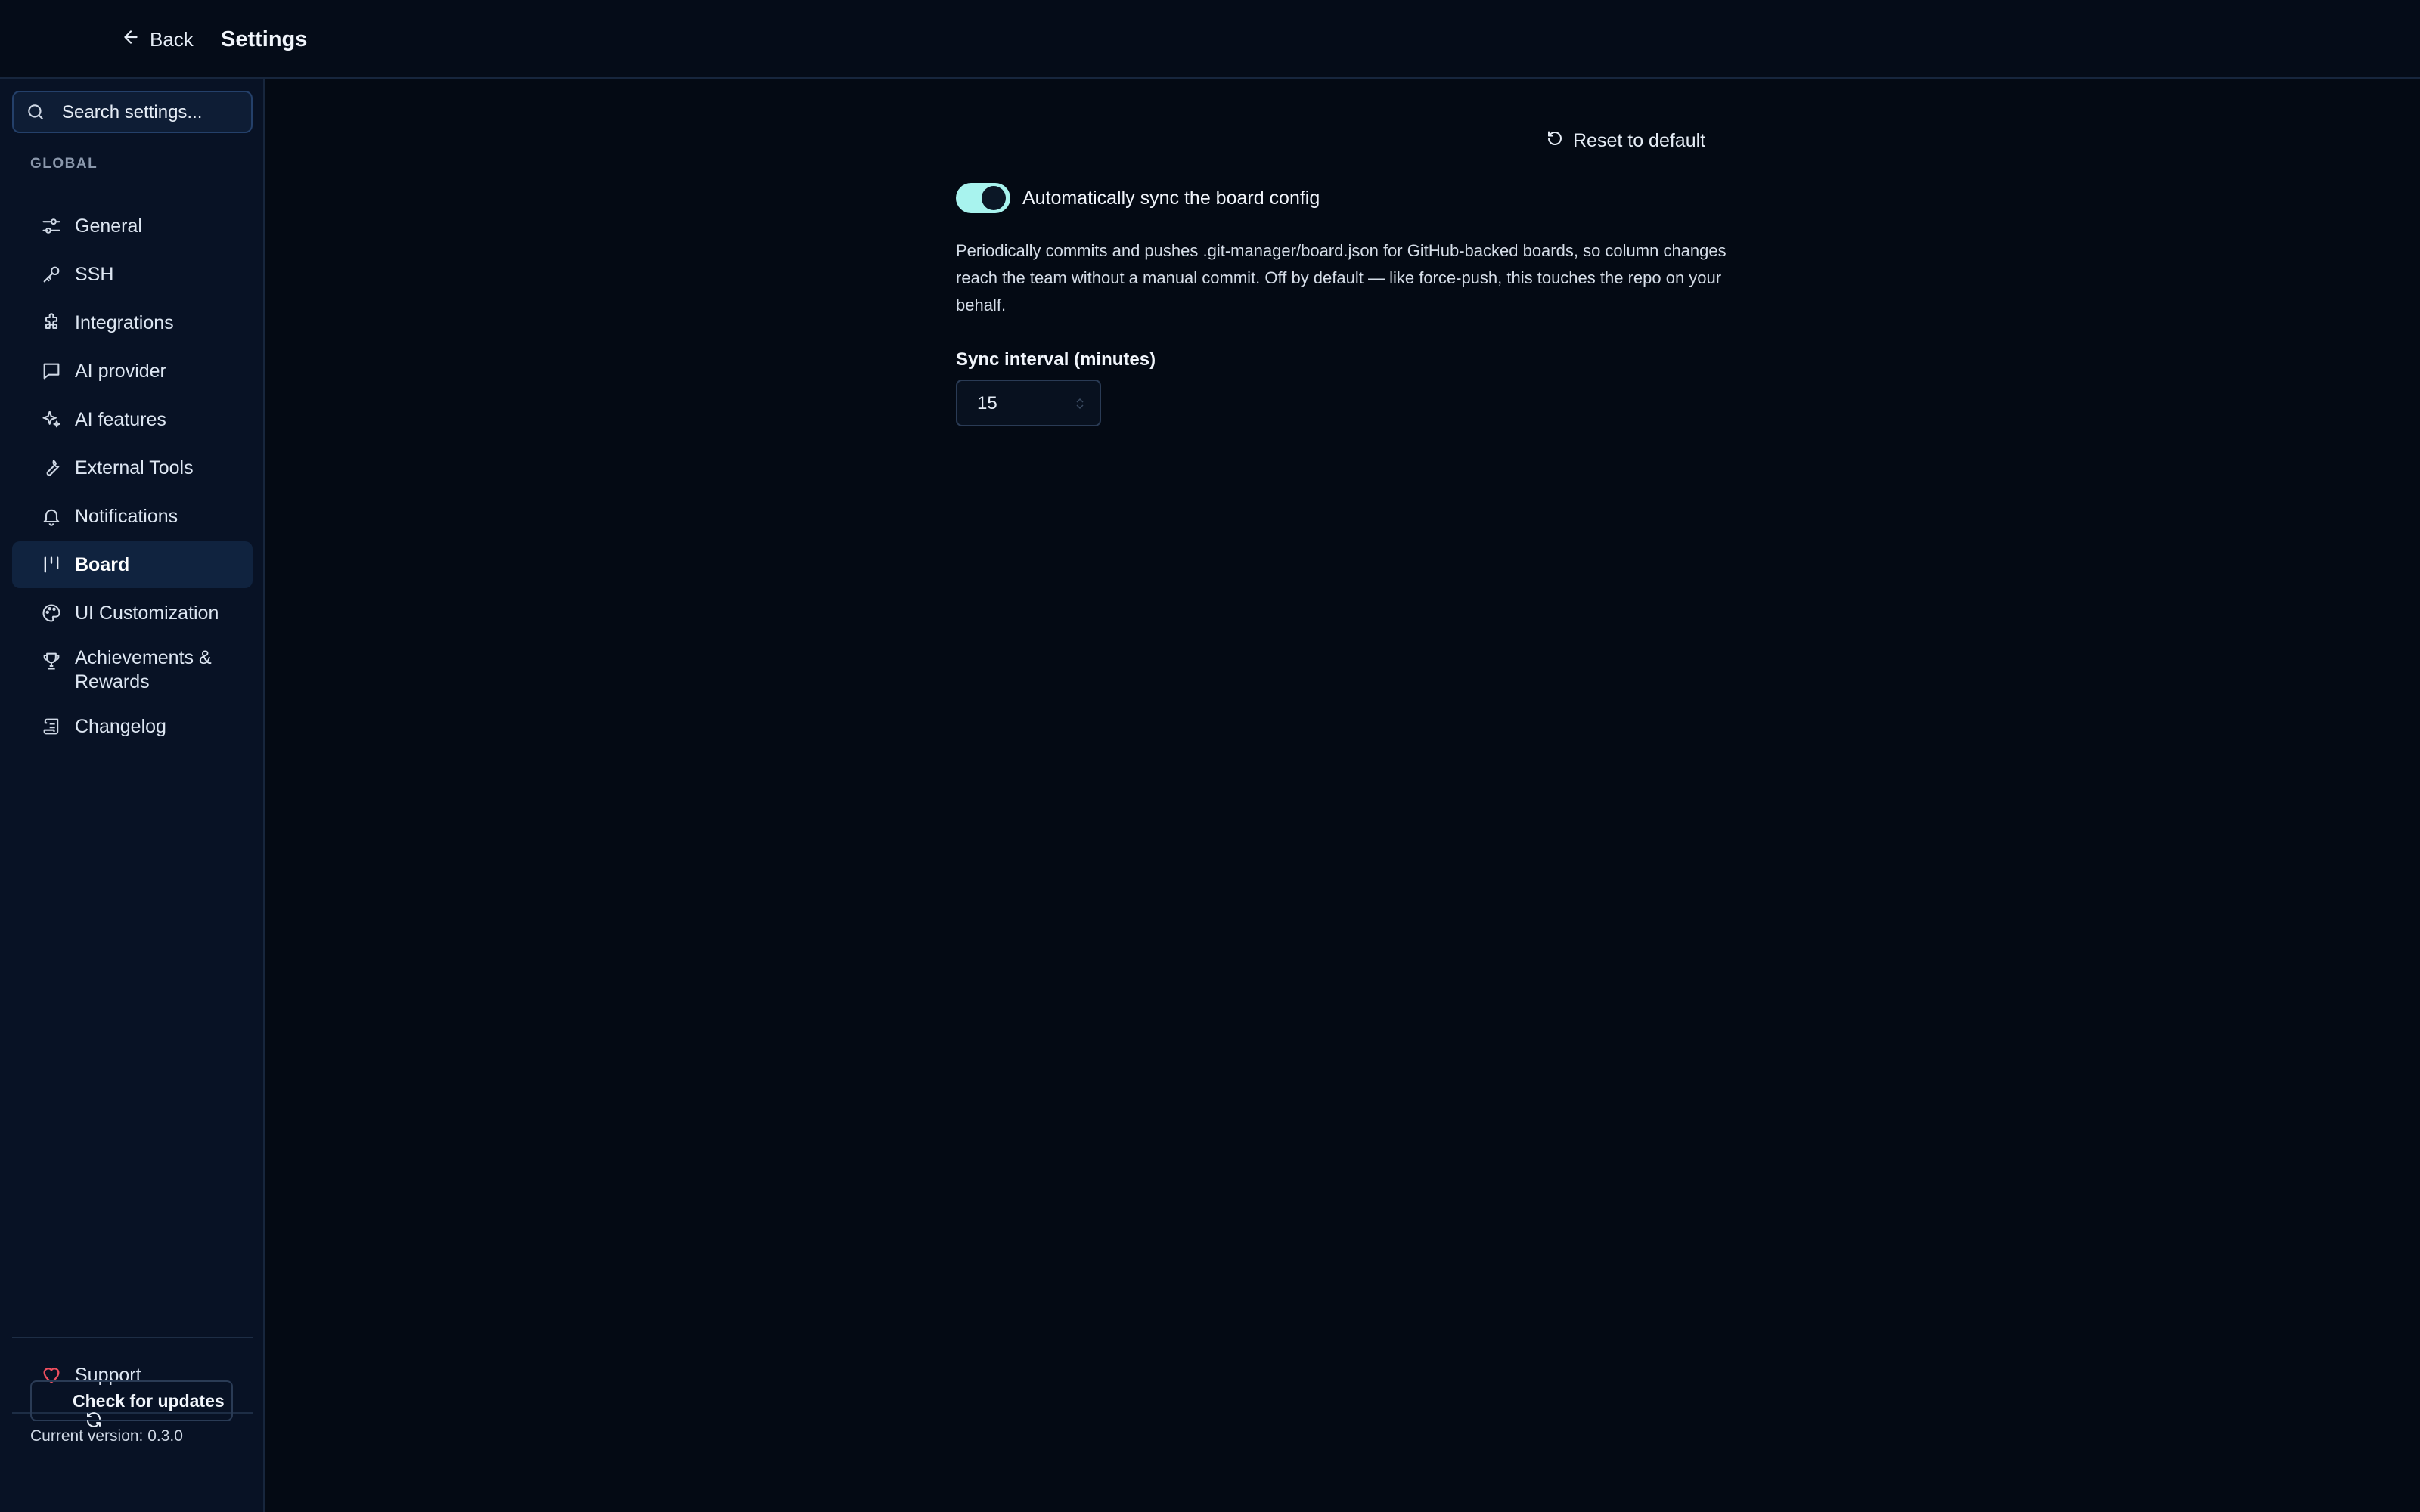 The height and width of the screenshot is (1512, 2420). I want to click on message-icon, so click(51, 371).